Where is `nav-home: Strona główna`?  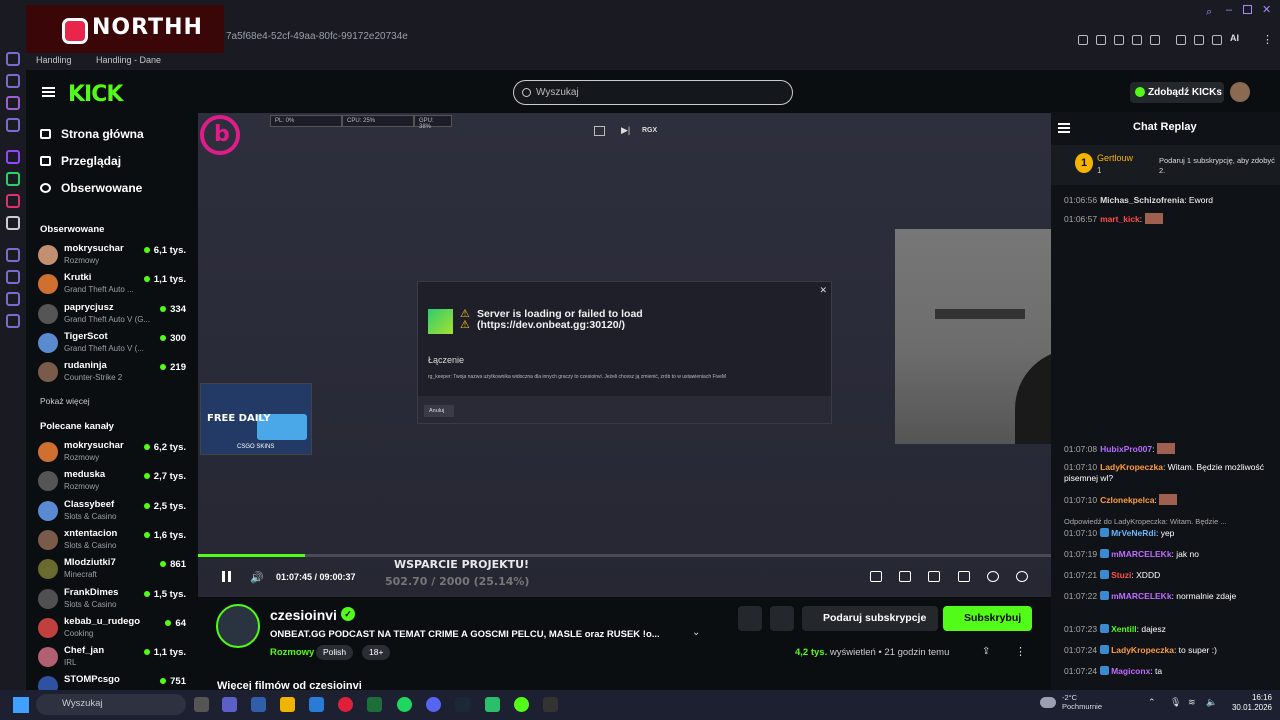 nav-home: Strona główna is located at coordinates (92, 134).